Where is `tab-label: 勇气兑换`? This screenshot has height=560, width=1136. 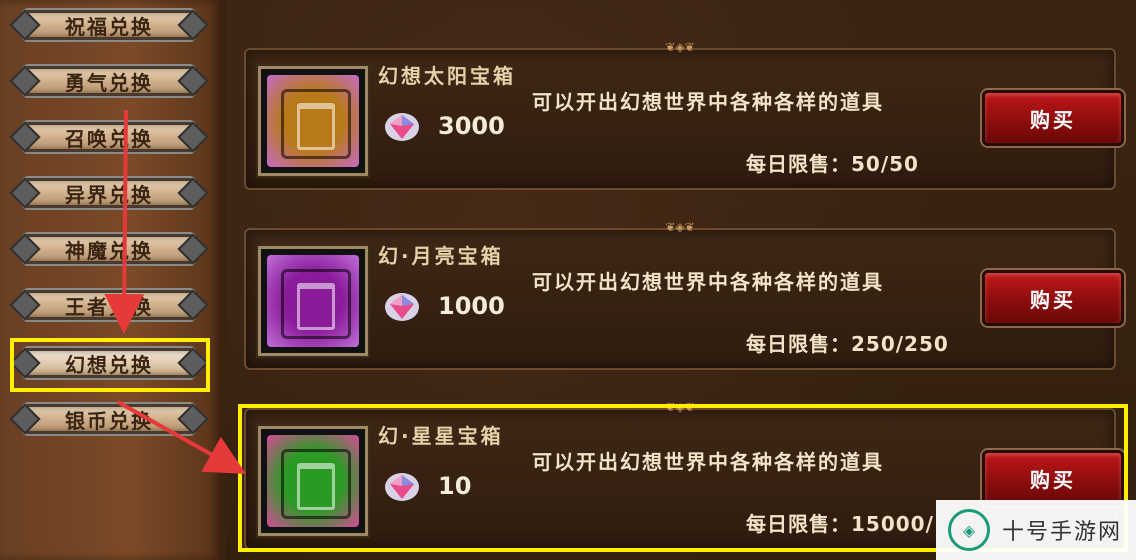
tab-label: 勇气兑换 is located at coordinates (109, 82).